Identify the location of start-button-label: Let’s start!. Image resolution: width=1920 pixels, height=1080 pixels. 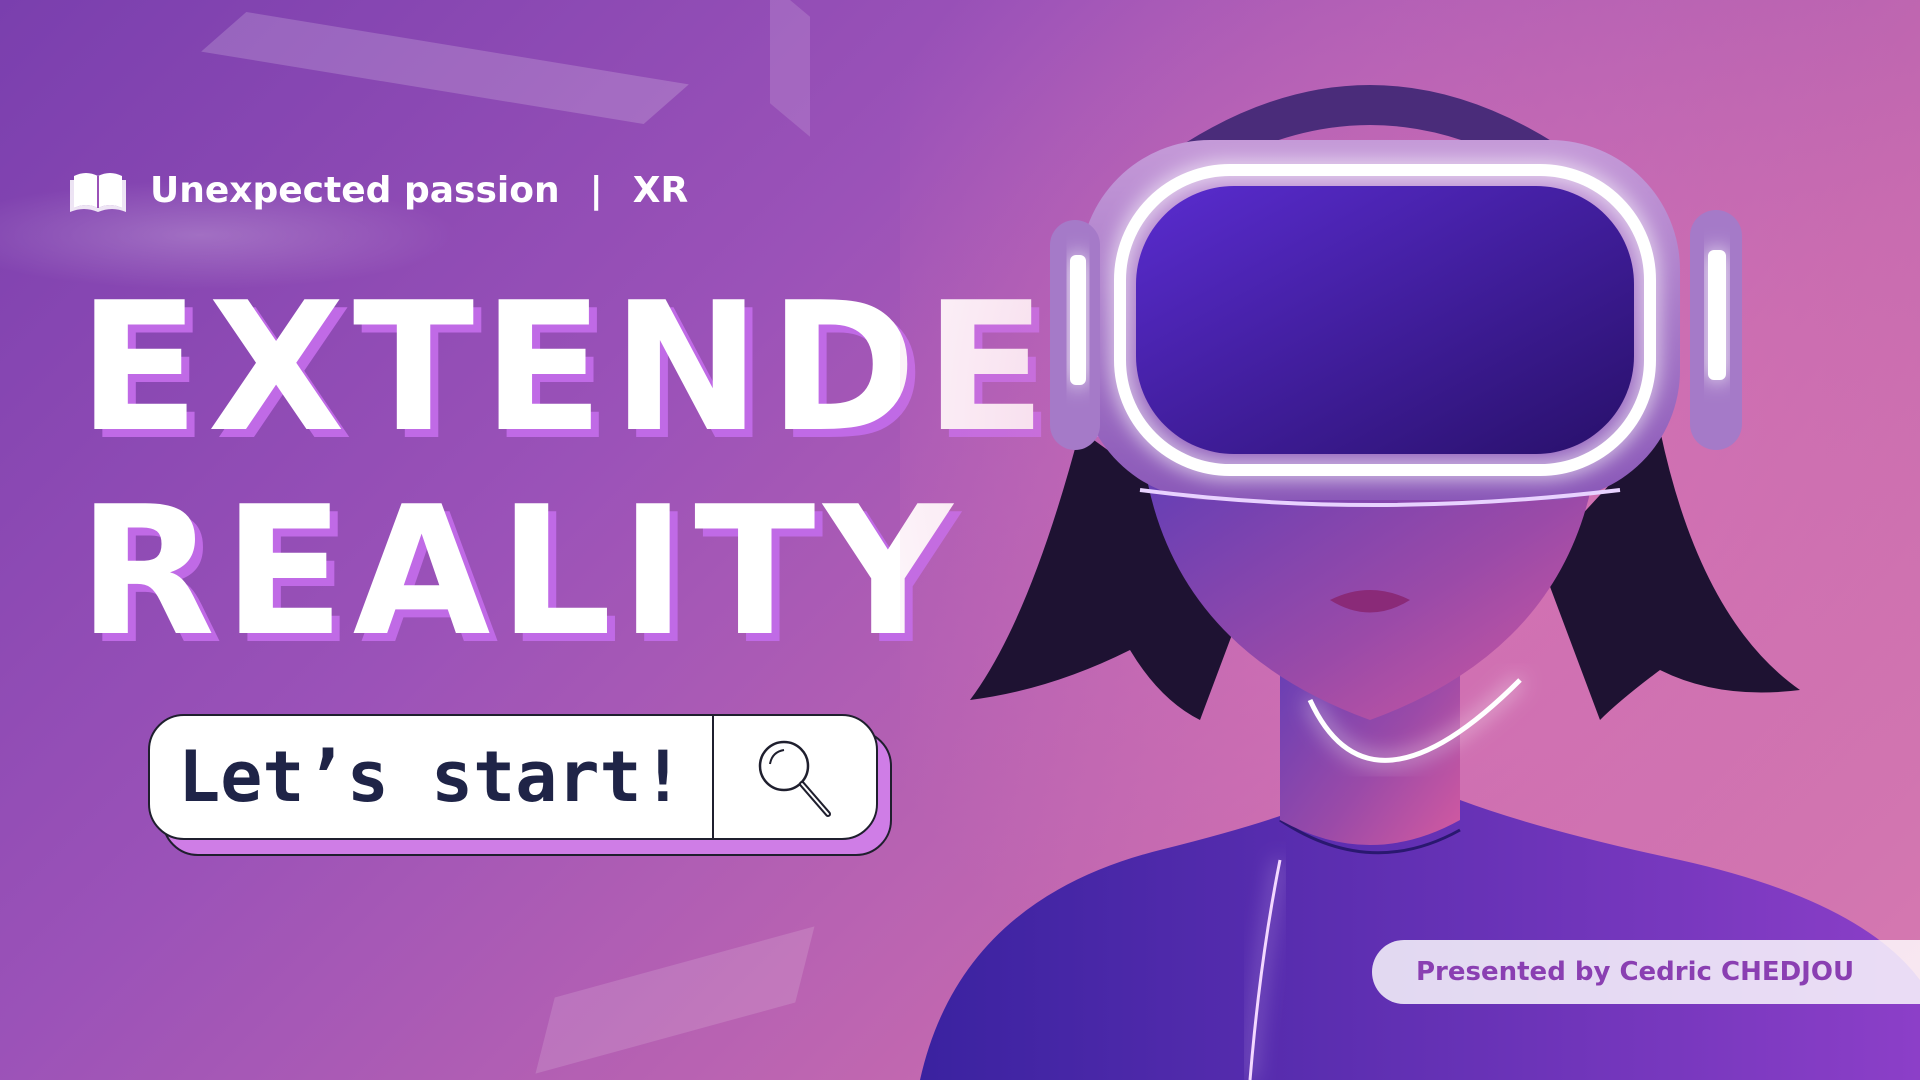
(431, 777).